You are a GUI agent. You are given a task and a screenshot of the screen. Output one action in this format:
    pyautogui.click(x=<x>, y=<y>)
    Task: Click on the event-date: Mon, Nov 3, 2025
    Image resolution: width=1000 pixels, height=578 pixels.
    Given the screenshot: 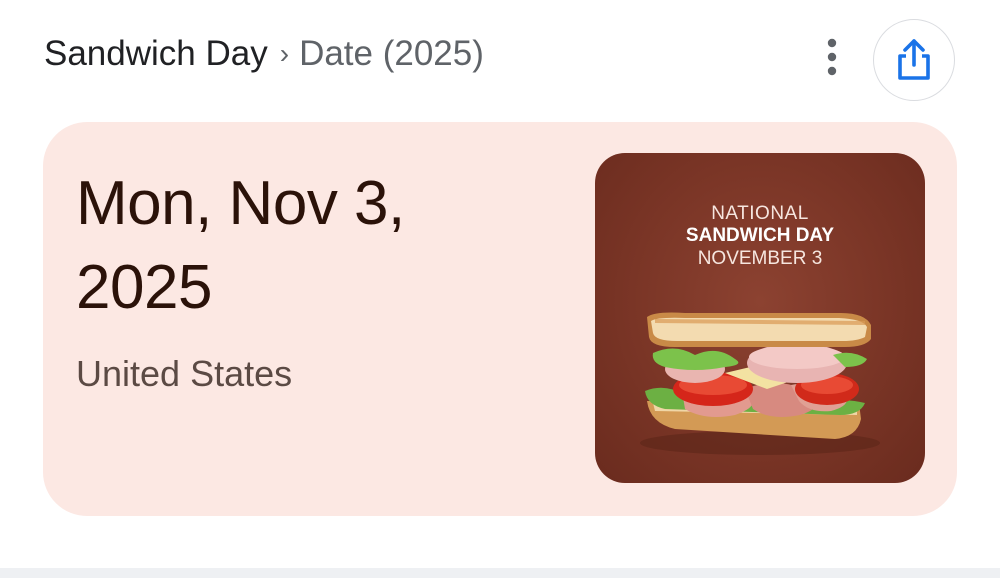 What is the action you would take?
    pyautogui.click(x=240, y=245)
    